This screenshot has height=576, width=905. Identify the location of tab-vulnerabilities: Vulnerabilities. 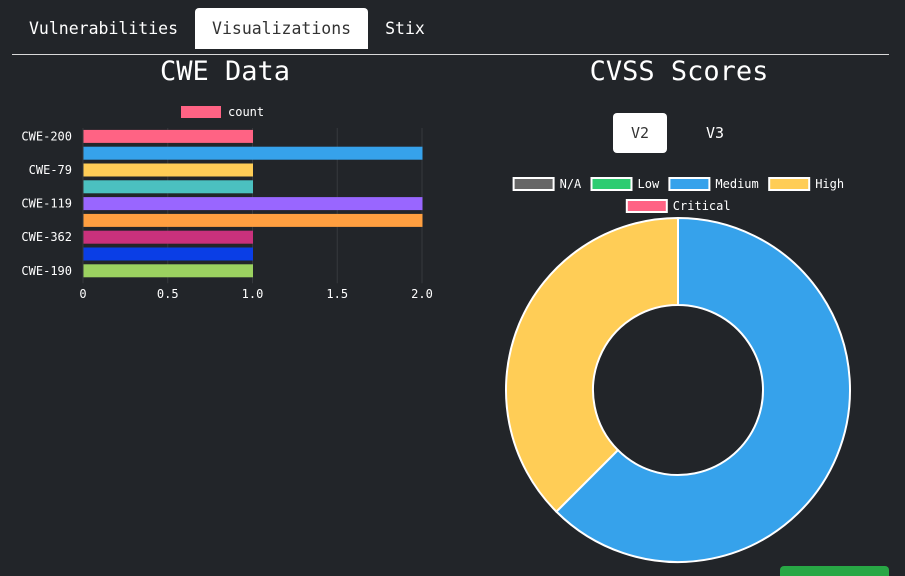
(103, 28).